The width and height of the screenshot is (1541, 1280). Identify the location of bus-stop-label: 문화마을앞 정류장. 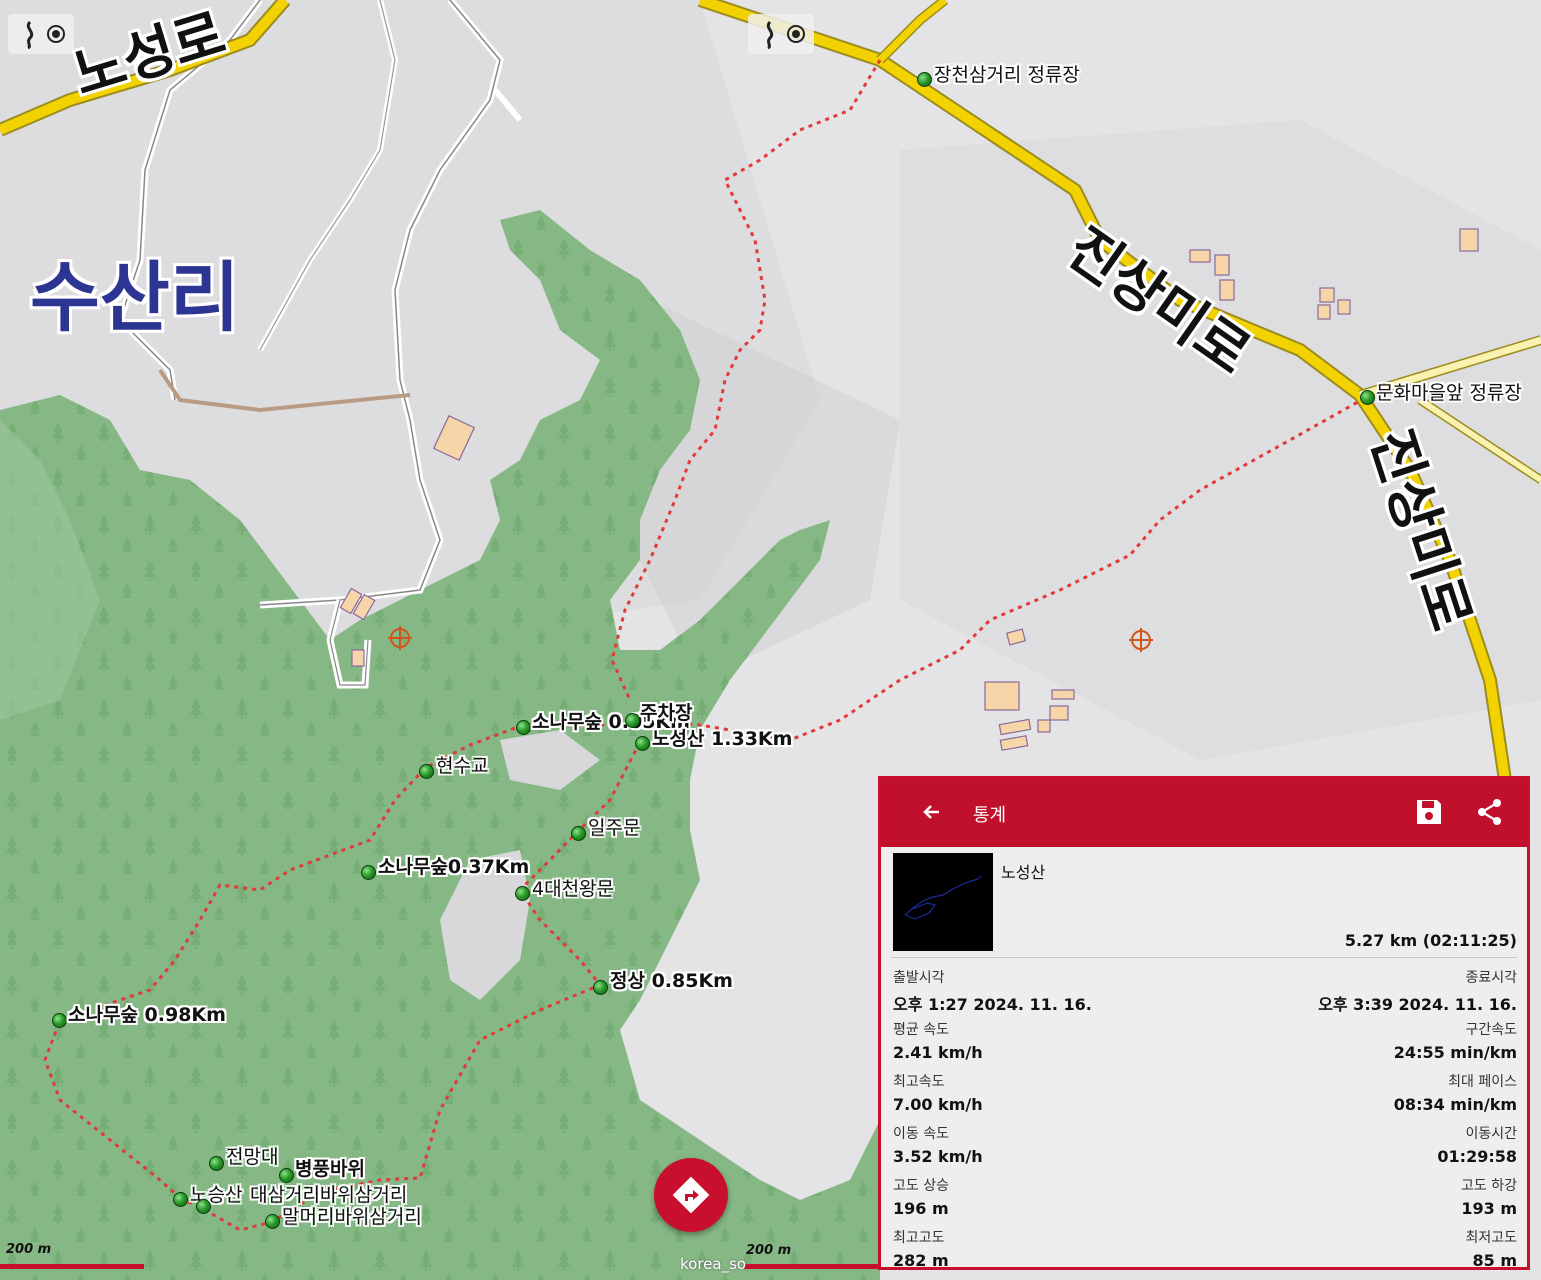
(1449, 393).